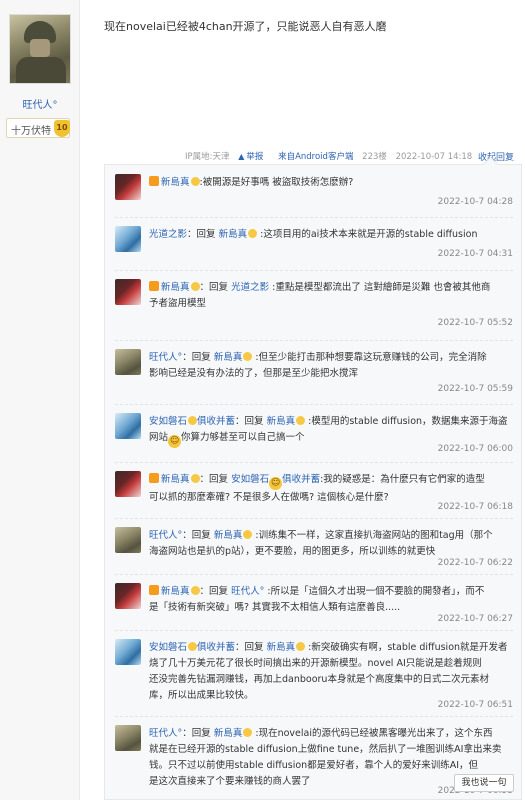  I want to click on reply-item: 新島真:被開源是好事嗎 被盜取技術怎麽辦? 2022-10-7 04:28, so click(314, 191).